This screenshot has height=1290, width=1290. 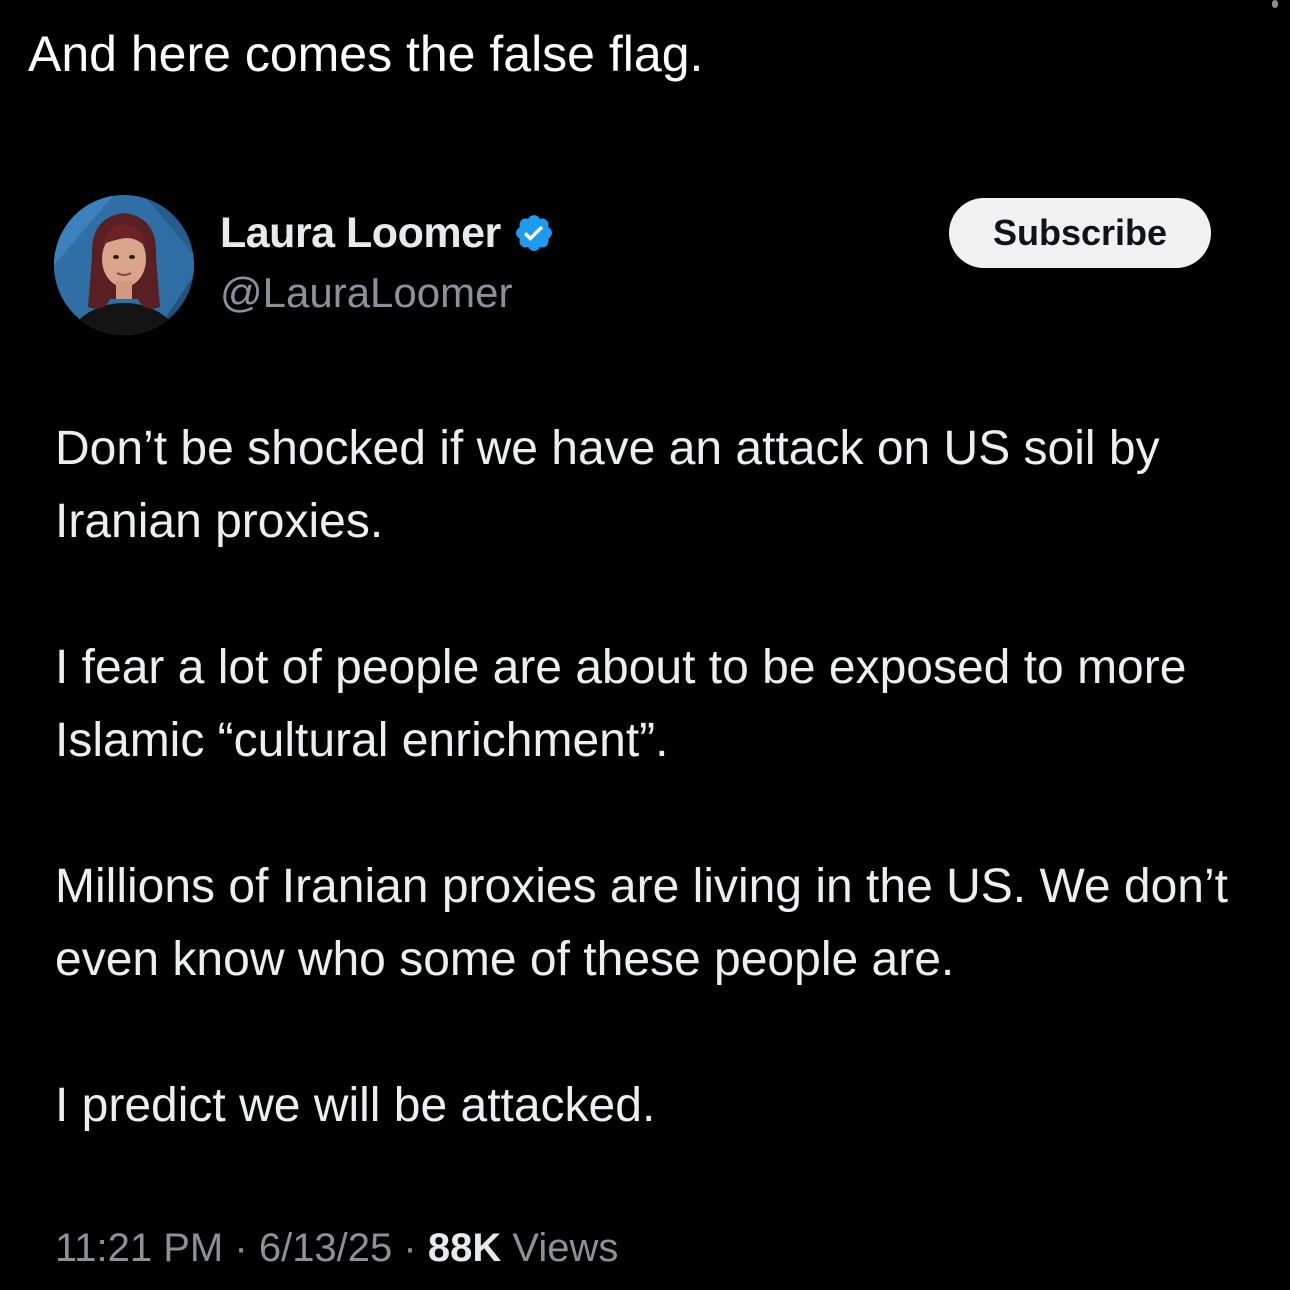 I want to click on post-caption: And here comes the false flag., so click(x=366, y=54).